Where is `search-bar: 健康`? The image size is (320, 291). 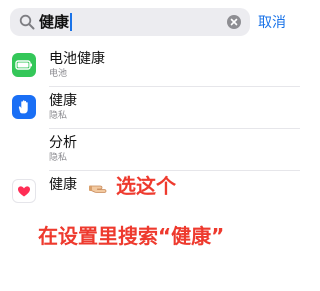
search-bar: 健康 is located at coordinates (130, 22).